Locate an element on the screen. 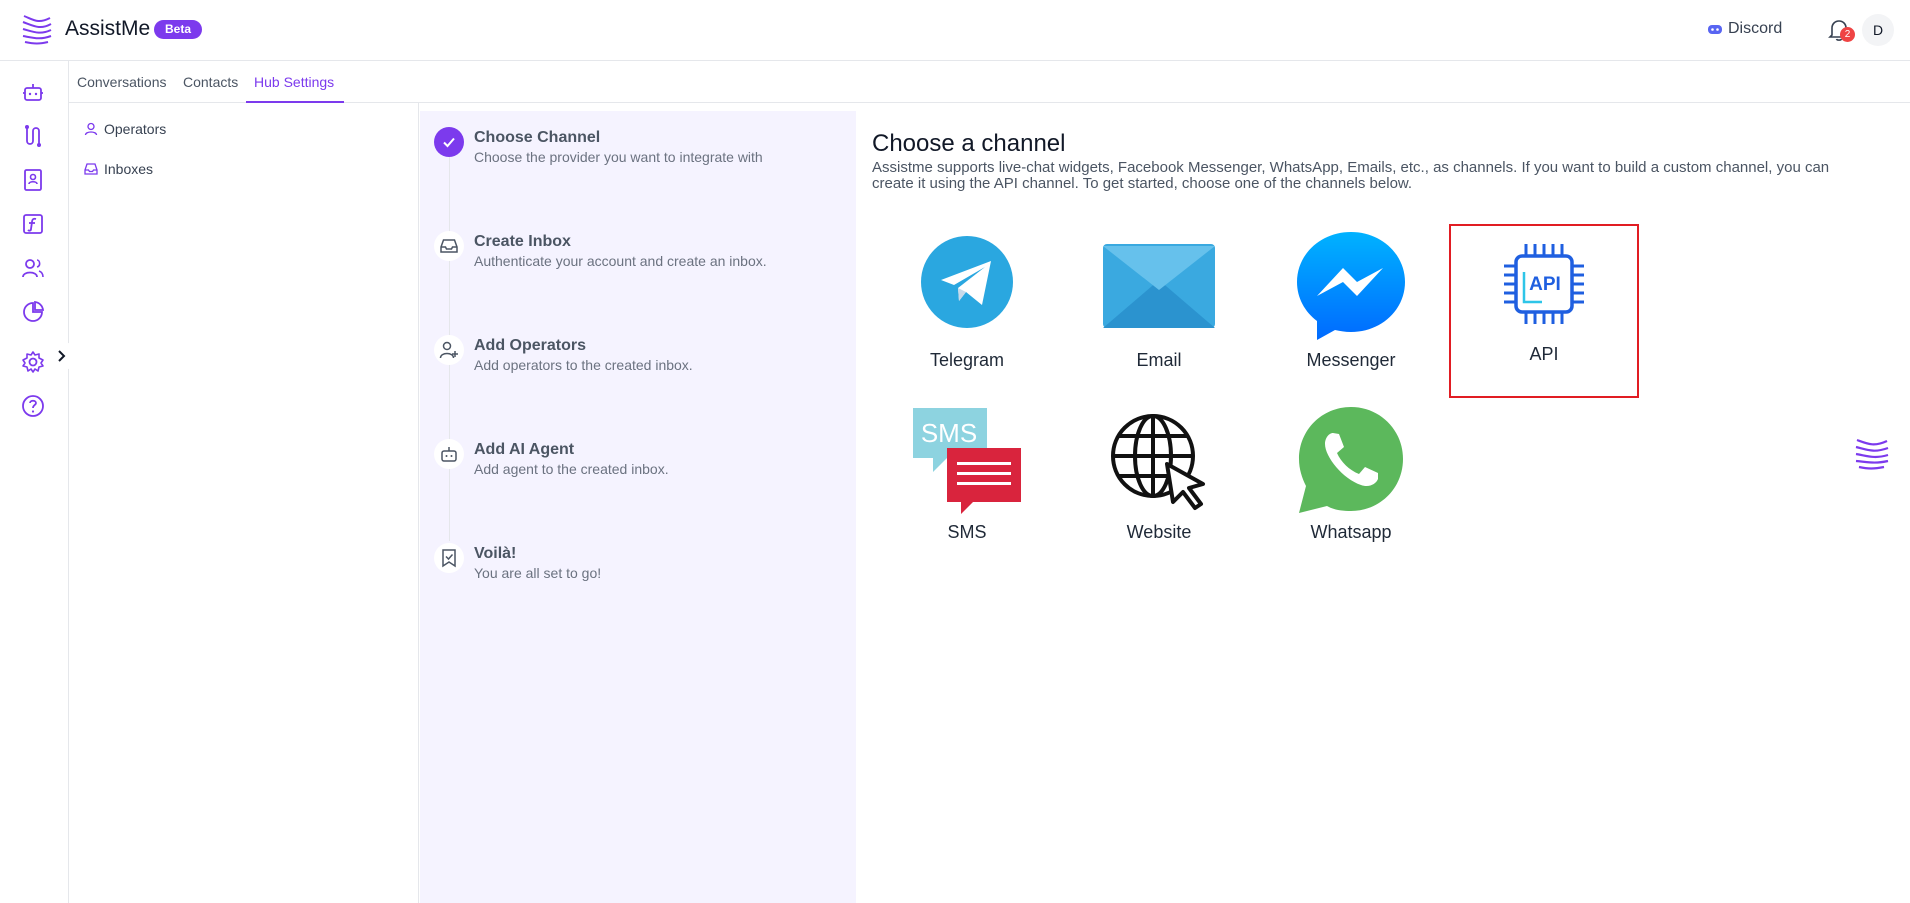 This screenshot has height=903, width=1910. channel-whatsapp: Whatsapp is located at coordinates (1351, 489).